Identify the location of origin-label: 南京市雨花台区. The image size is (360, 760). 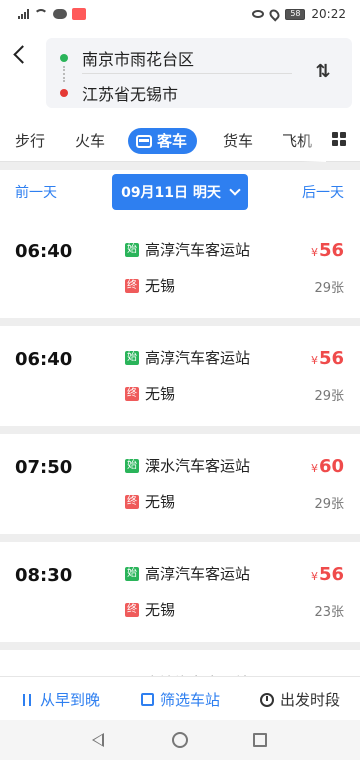
(138, 59).